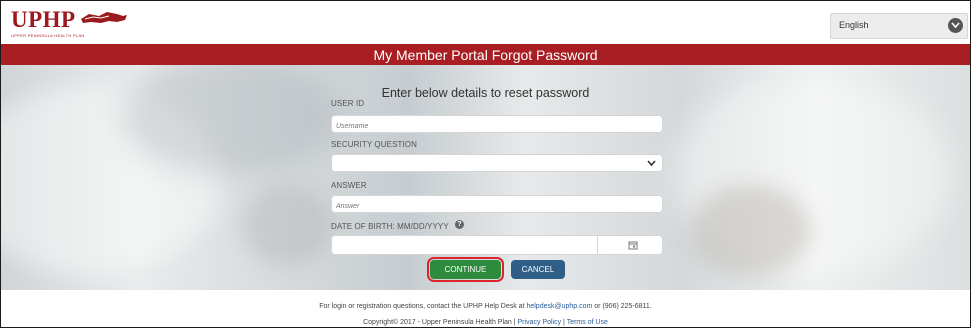  Describe the element at coordinates (48, 35) in the screenshot. I see `logo-tagline: UPPER PENINSULA HEALTH PLAN` at that location.